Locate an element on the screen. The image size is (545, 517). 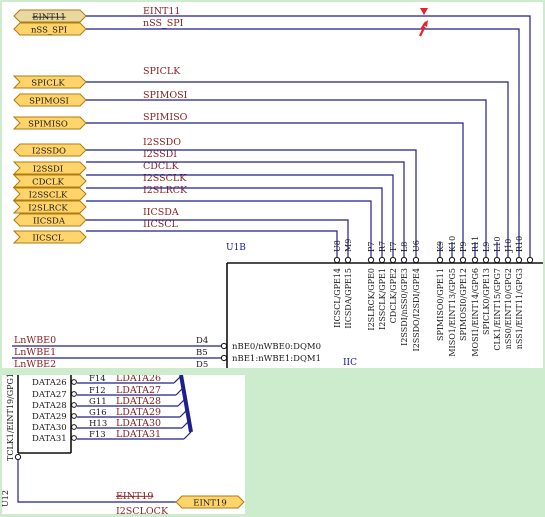
svg-text: LDATA28 is located at coordinates (138, 401).